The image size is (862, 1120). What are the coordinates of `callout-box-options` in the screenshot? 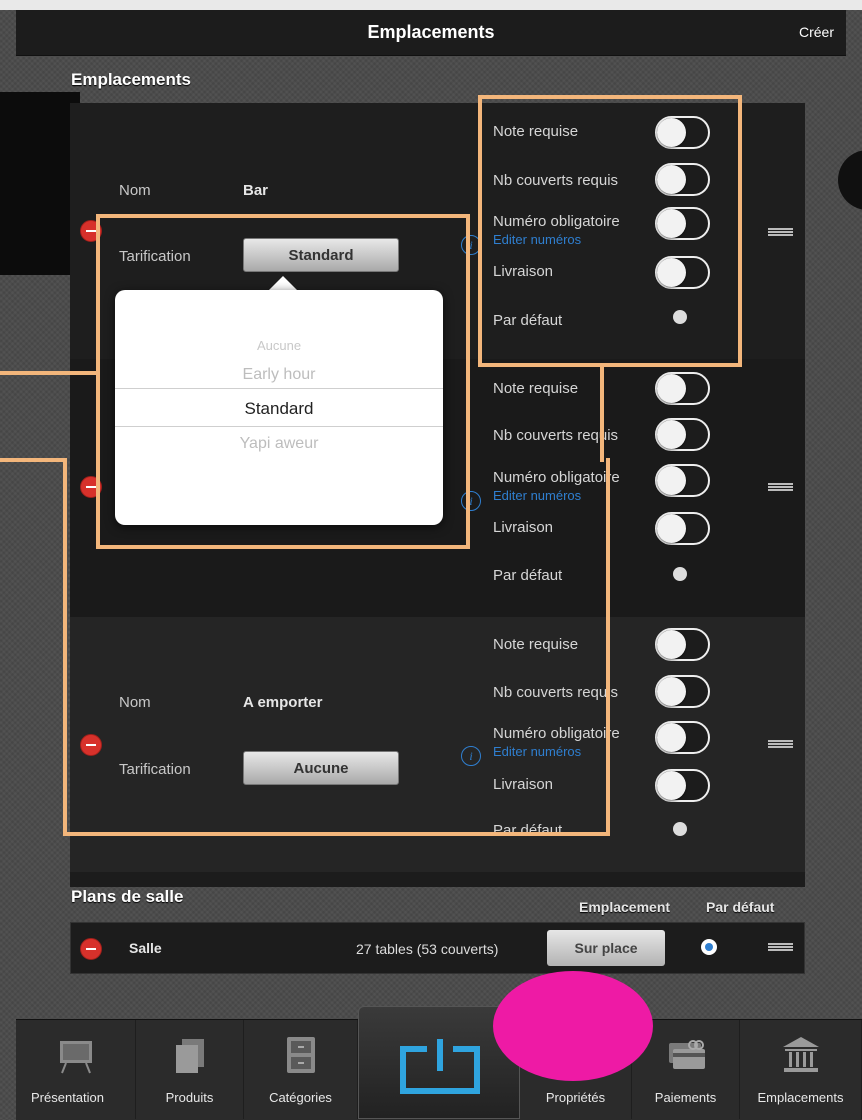 It's located at (610, 231).